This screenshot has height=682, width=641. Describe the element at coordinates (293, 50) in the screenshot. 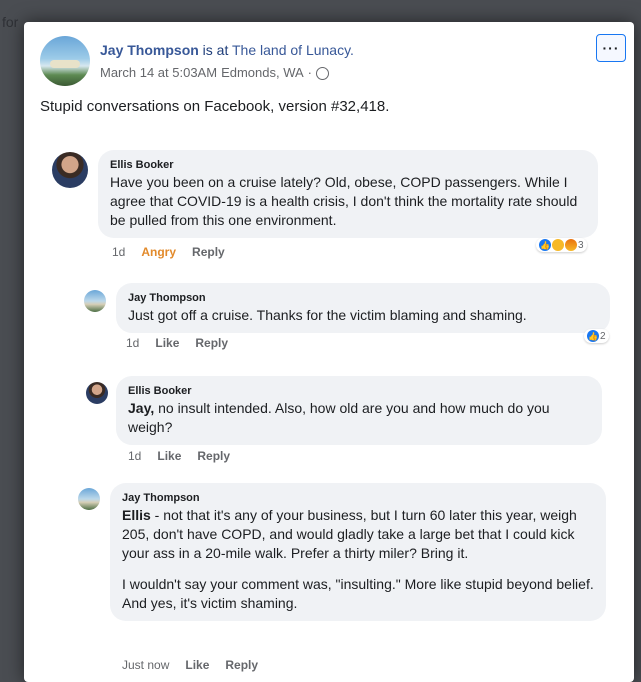

I see `location-link: The land of Lunacy.` at that location.